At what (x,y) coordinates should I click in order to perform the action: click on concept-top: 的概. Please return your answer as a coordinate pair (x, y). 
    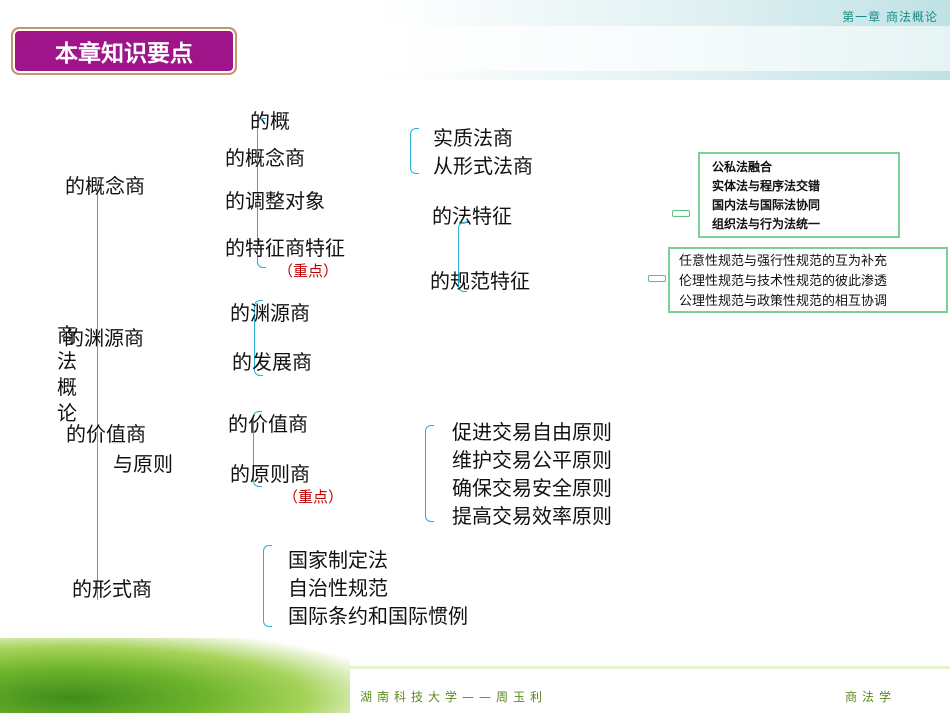
    Looking at the image, I should click on (270, 121).